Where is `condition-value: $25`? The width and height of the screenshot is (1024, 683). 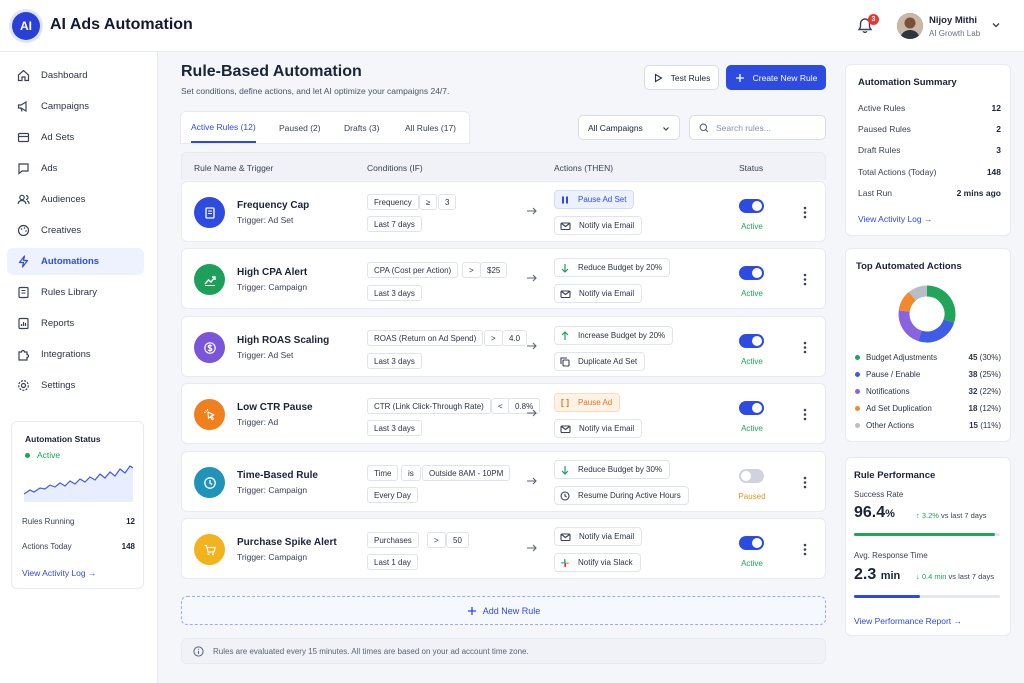 condition-value: $25 is located at coordinates (494, 270).